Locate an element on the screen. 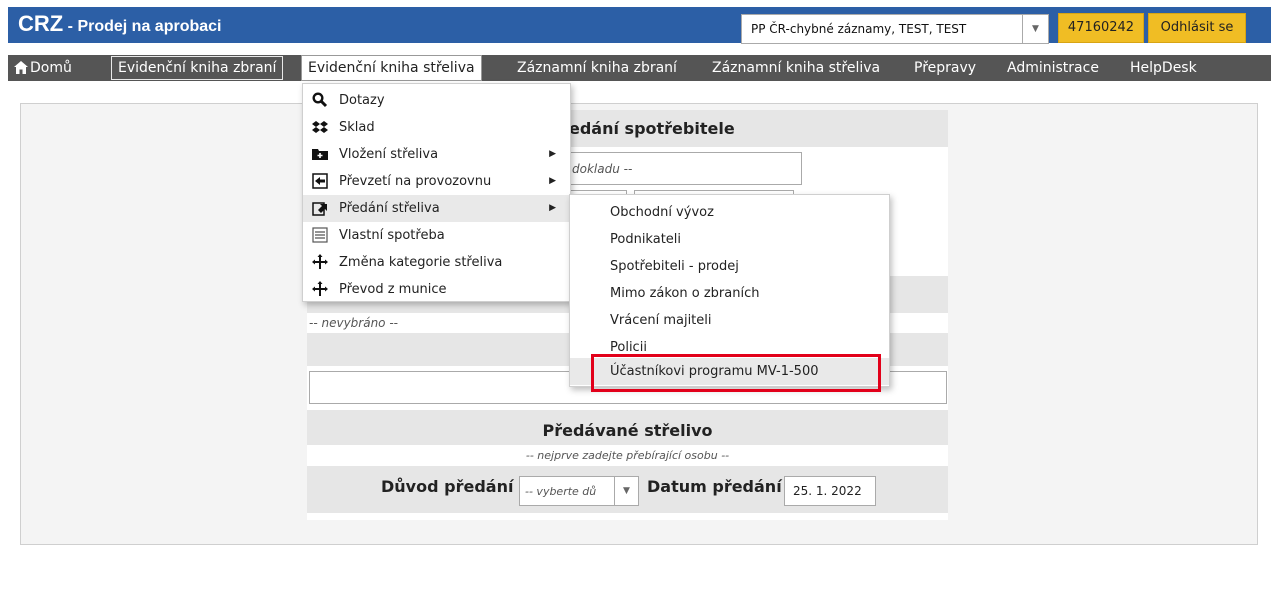 The image size is (1275, 614). menu-item-vlastni-spotreba: Vlastní spotřeba is located at coordinates (436, 235).